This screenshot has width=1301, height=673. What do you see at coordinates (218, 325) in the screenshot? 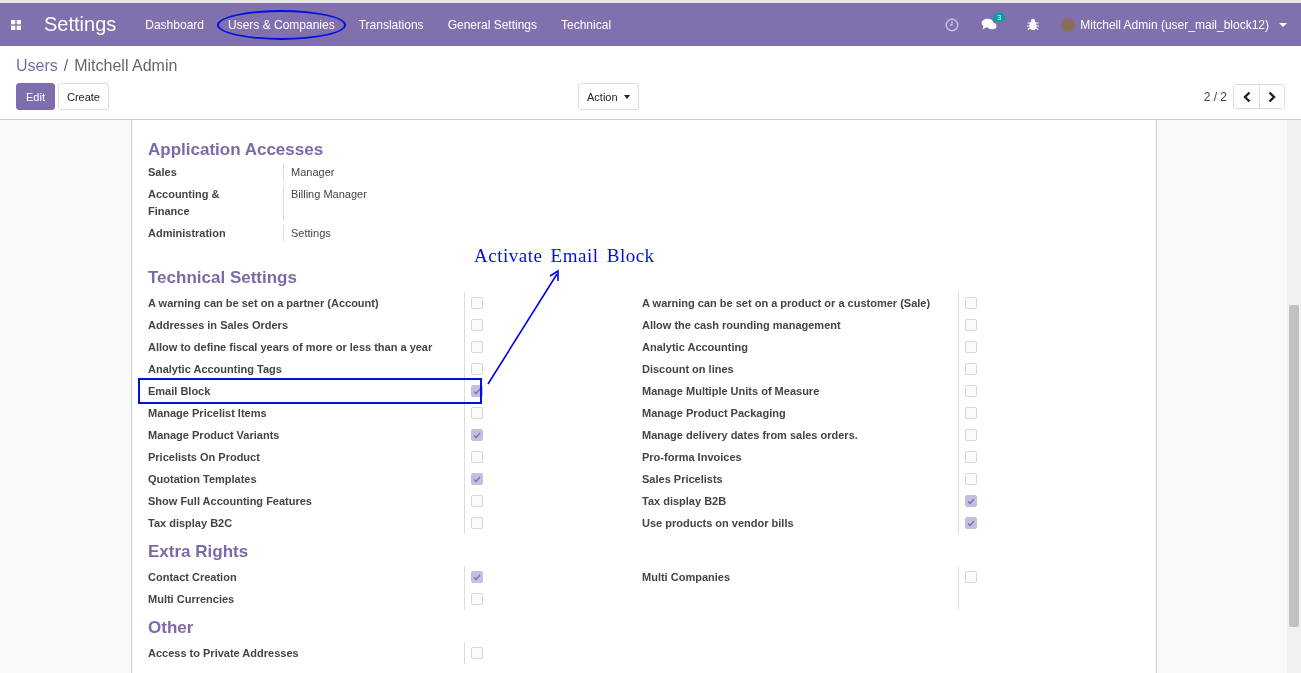
I see `setting-label: Addresses in Sales Orders` at bounding box center [218, 325].